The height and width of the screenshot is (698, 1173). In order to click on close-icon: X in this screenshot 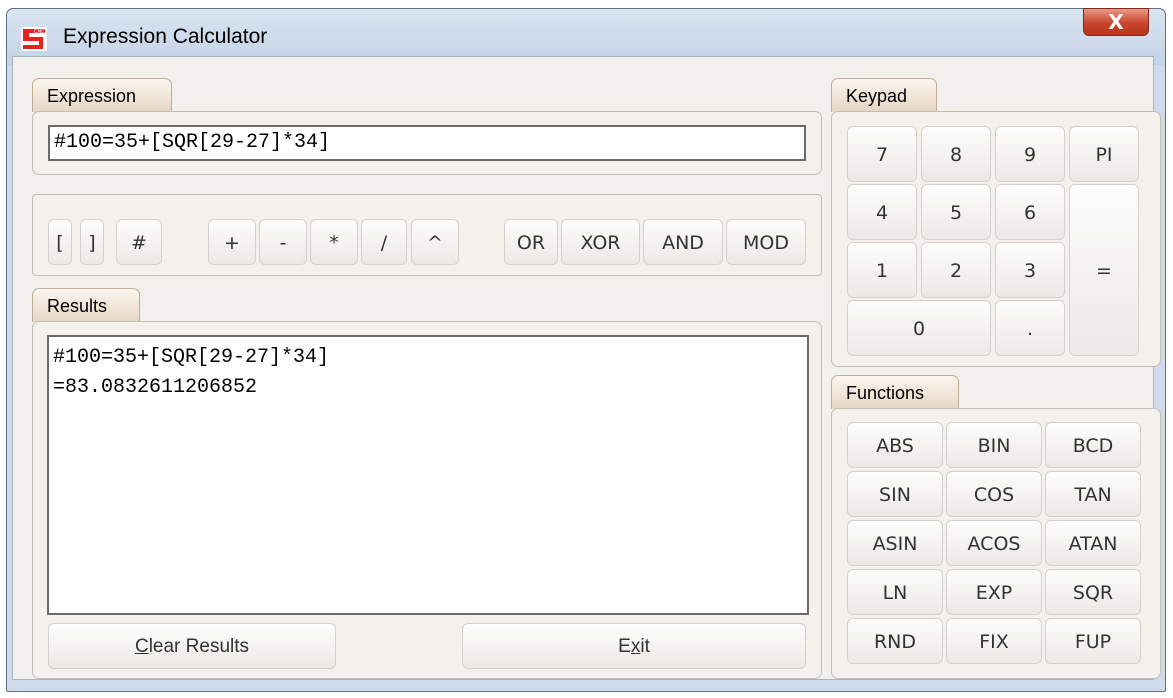, I will do `click(1116, 22)`.